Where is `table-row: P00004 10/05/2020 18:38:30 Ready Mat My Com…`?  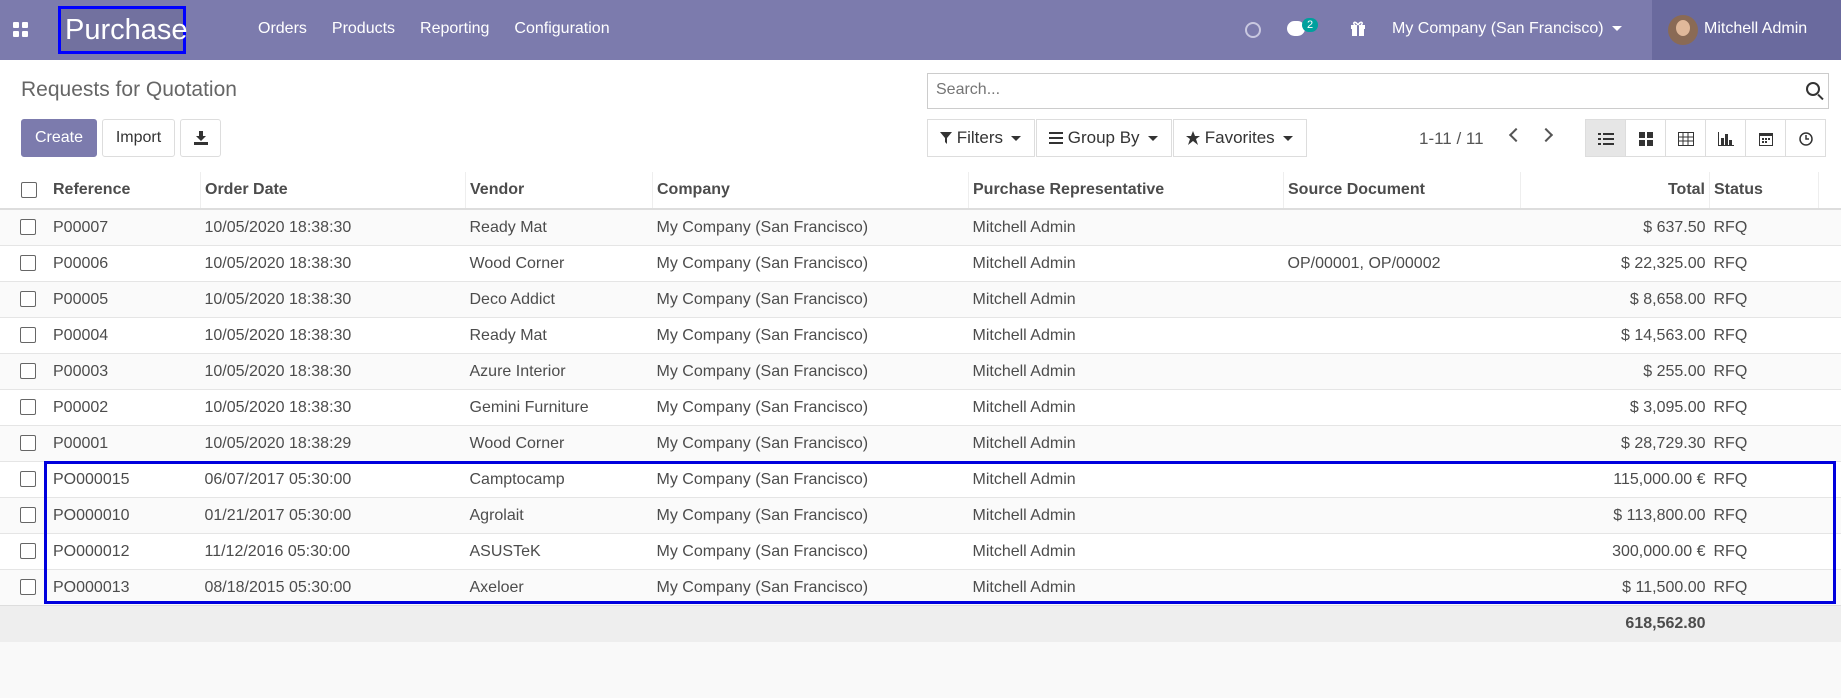 table-row: P00004 10/05/2020 18:38:30 Ready Mat My Com… is located at coordinates (920, 335).